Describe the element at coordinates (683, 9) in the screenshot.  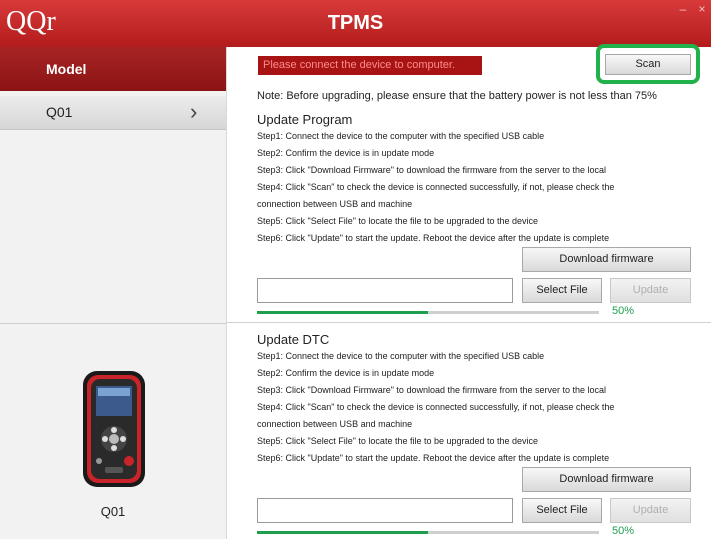
I see `minimize-icon: –` at that location.